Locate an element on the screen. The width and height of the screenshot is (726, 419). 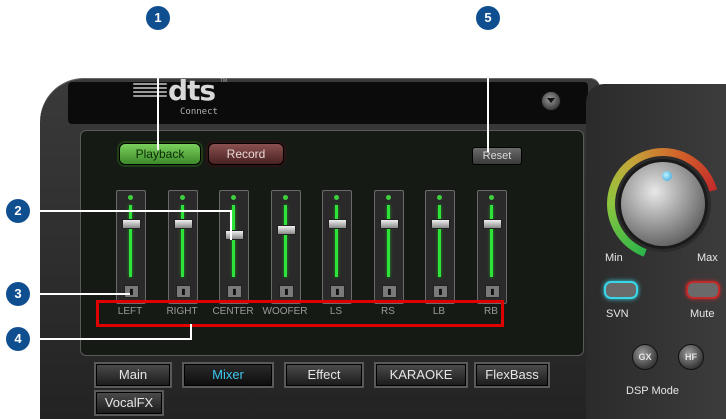
callout-3: 3 is located at coordinates (18, 294).